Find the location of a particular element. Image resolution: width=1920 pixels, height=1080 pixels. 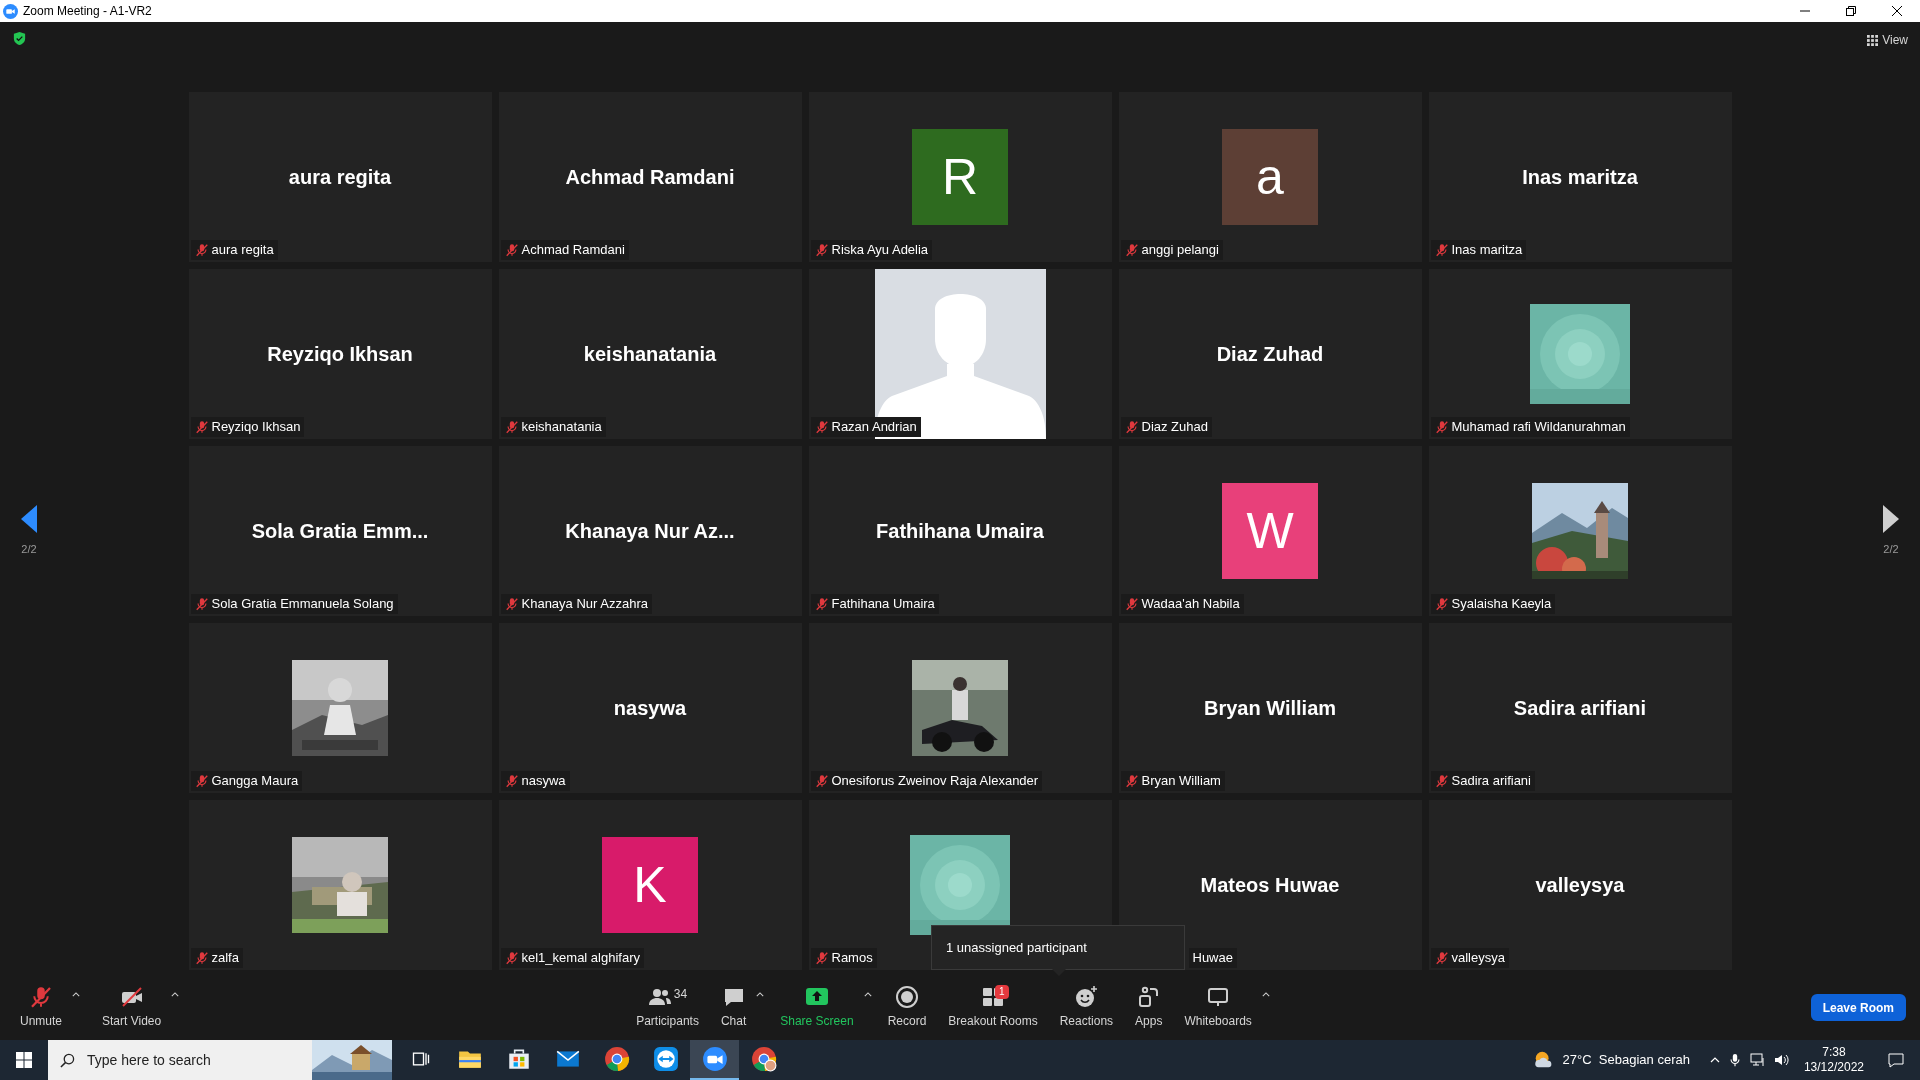

toolbar-button: Whiteboards is located at coordinates (1218, 1007).